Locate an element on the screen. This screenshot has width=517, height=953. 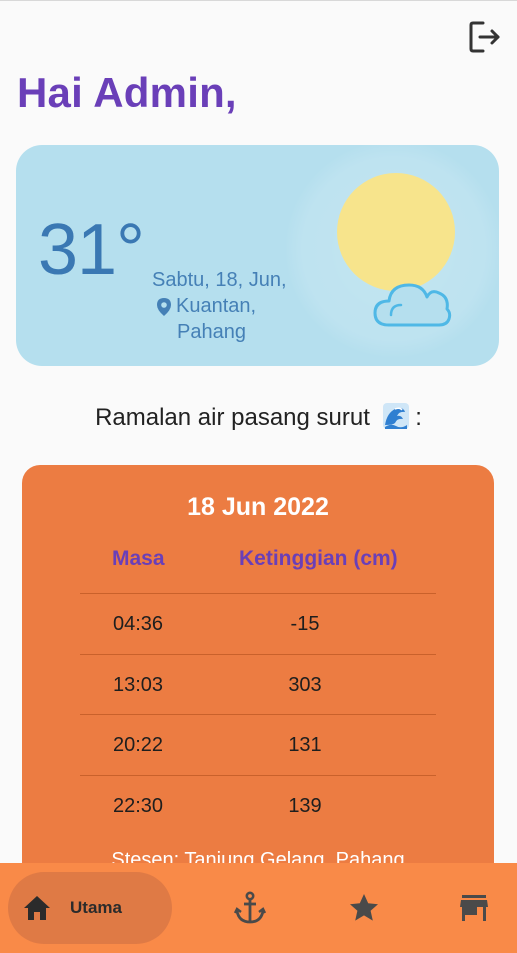
location-state: Pahang is located at coordinates (211, 332).